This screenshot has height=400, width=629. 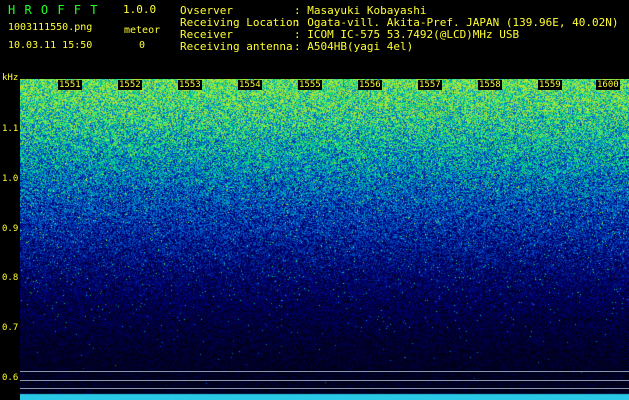 I want to click on minute-marker: 1552, so click(x=130, y=85).